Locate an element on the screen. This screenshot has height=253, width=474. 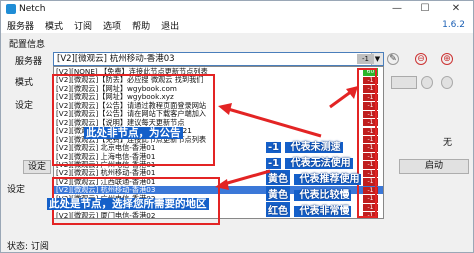
maximize-button: ☐ is located at coordinates (425, 9).